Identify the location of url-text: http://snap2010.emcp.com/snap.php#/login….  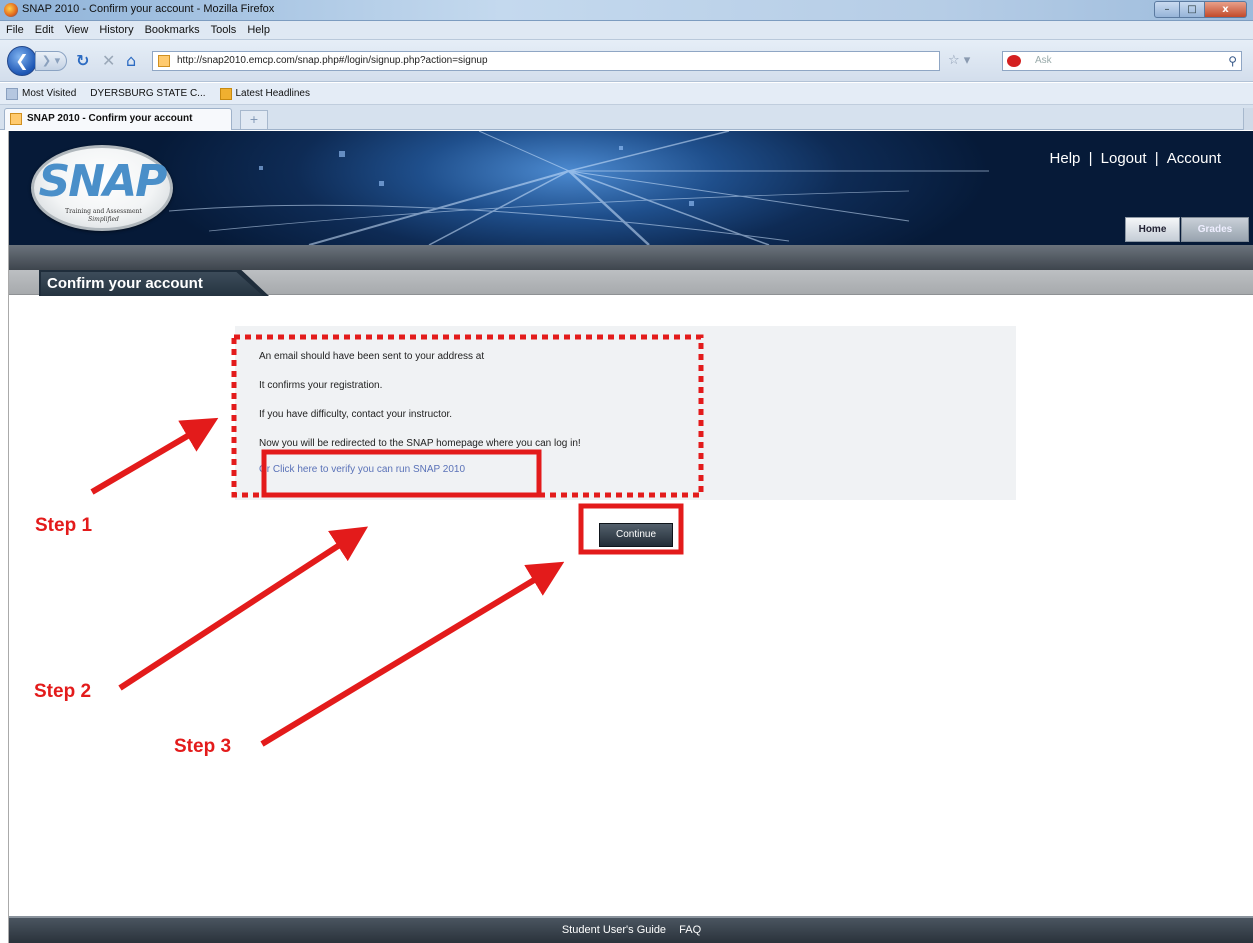
(332, 60).